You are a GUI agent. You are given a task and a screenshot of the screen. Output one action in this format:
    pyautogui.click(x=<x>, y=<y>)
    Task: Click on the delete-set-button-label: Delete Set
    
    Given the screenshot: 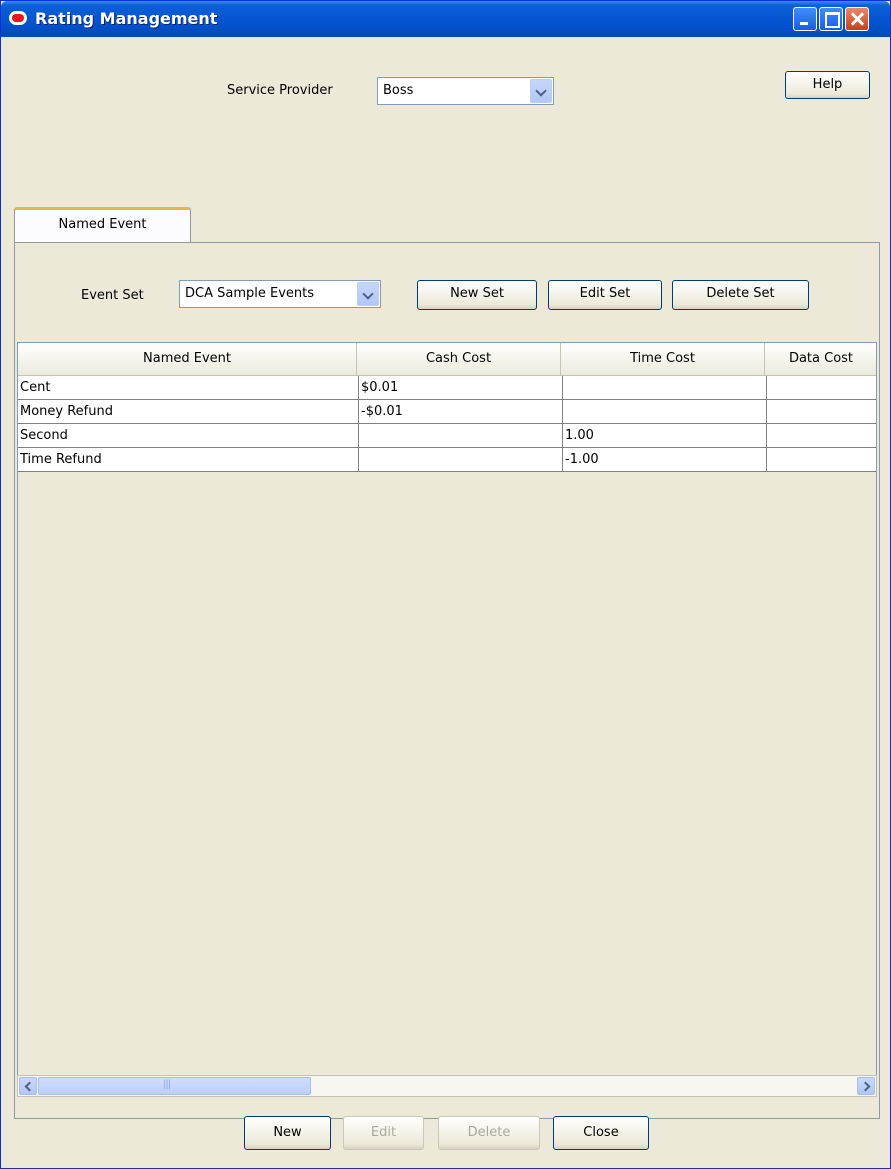 What is the action you would take?
    pyautogui.click(x=740, y=293)
    